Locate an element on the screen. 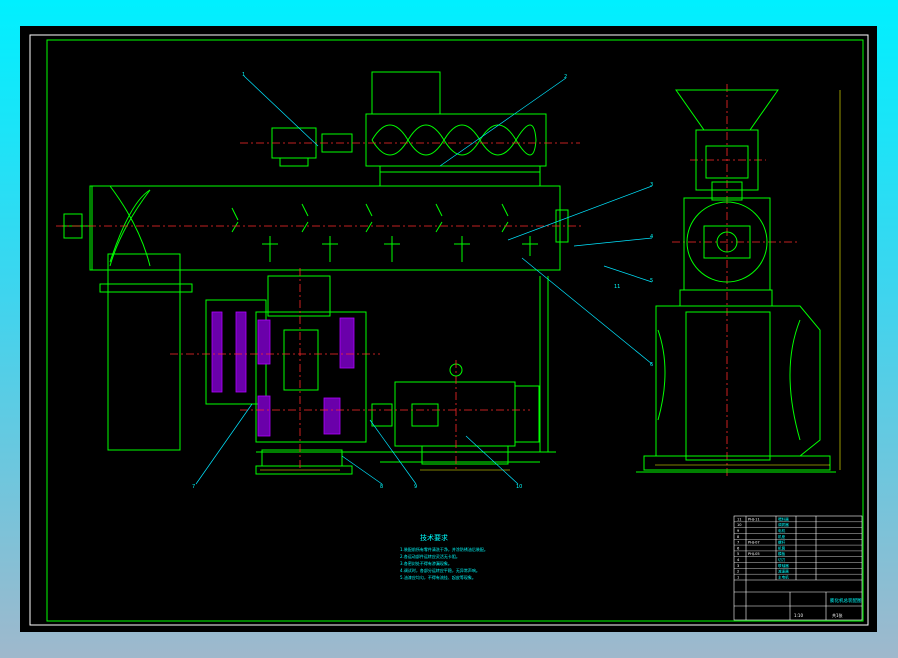 The height and width of the screenshot is (658, 898). part-code: PHJ-07 is located at coordinates (754, 543).